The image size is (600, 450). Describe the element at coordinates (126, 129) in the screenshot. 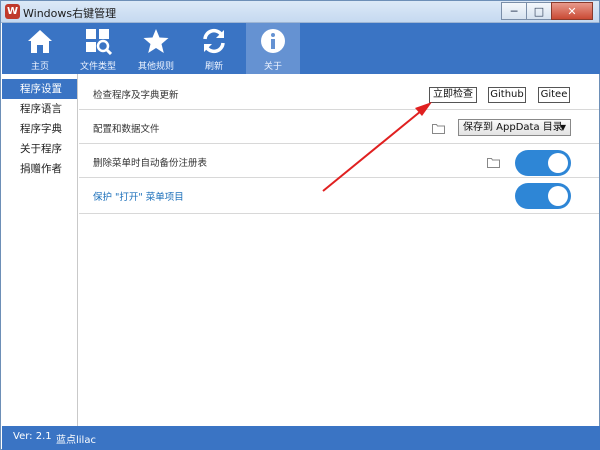

I see `config-files-label: 配置和数据文件` at that location.